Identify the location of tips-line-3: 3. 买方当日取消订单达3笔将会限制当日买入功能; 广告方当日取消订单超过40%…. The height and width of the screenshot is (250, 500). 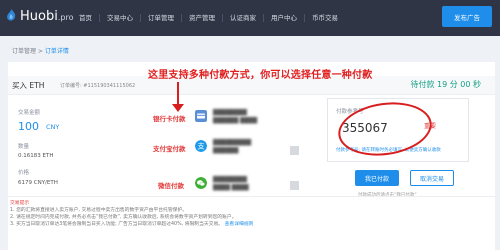
(117, 224).